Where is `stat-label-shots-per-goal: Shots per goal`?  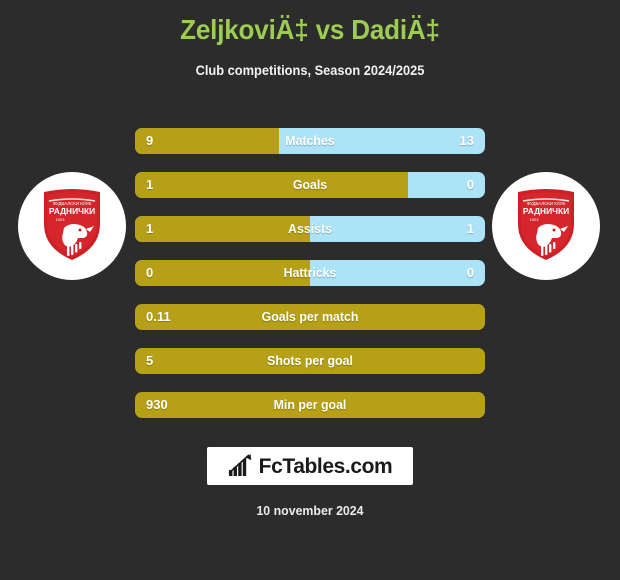
stat-label-shots-per-goal: Shots per goal is located at coordinates (310, 360).